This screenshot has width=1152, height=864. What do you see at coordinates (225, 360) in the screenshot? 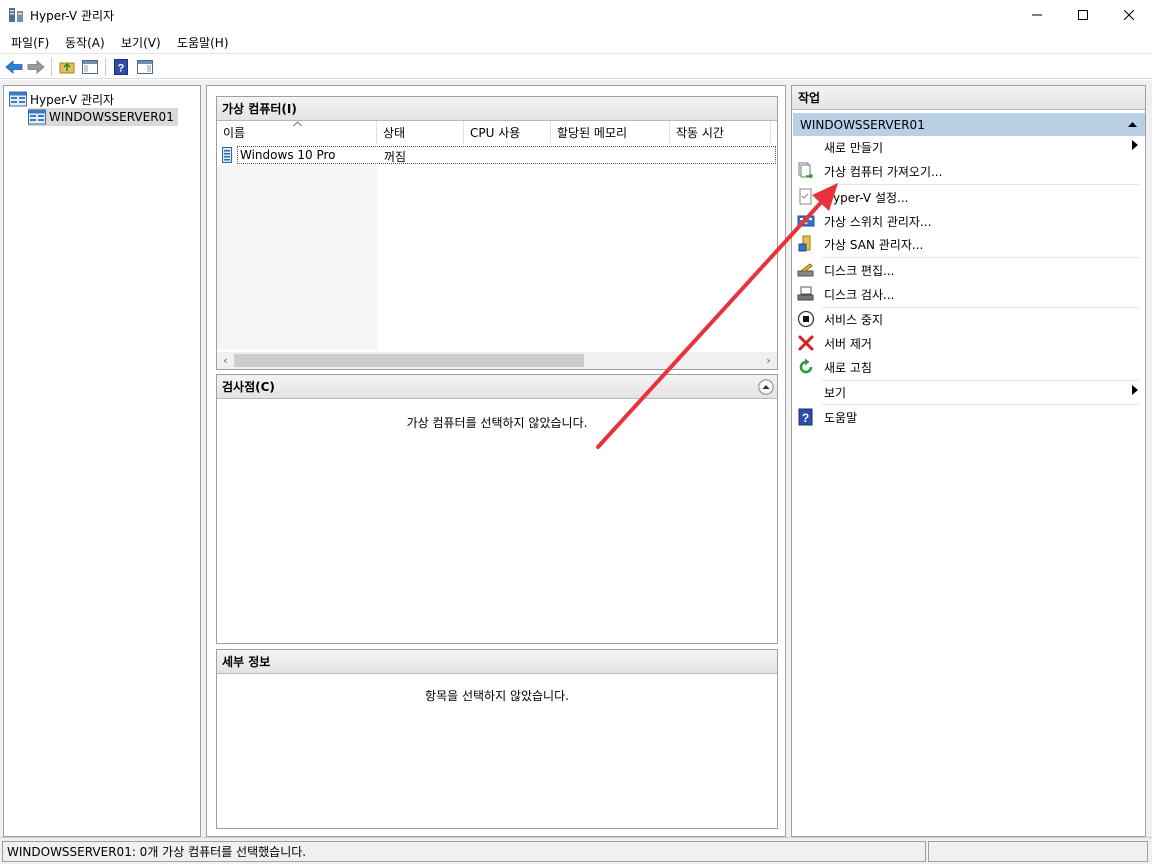
I see `scroll-left-icon: ‹` at bounding box center [225, 360].